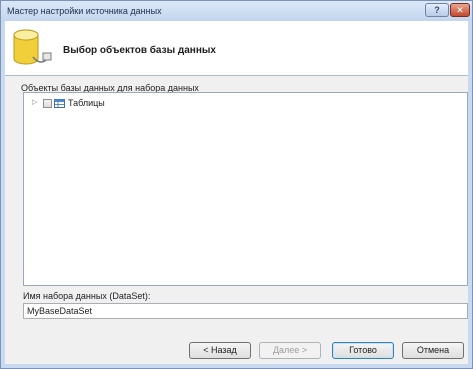  Describe the element at coordinates (245, 311) in the screenshot. I see `dataset-name-input` at that location.